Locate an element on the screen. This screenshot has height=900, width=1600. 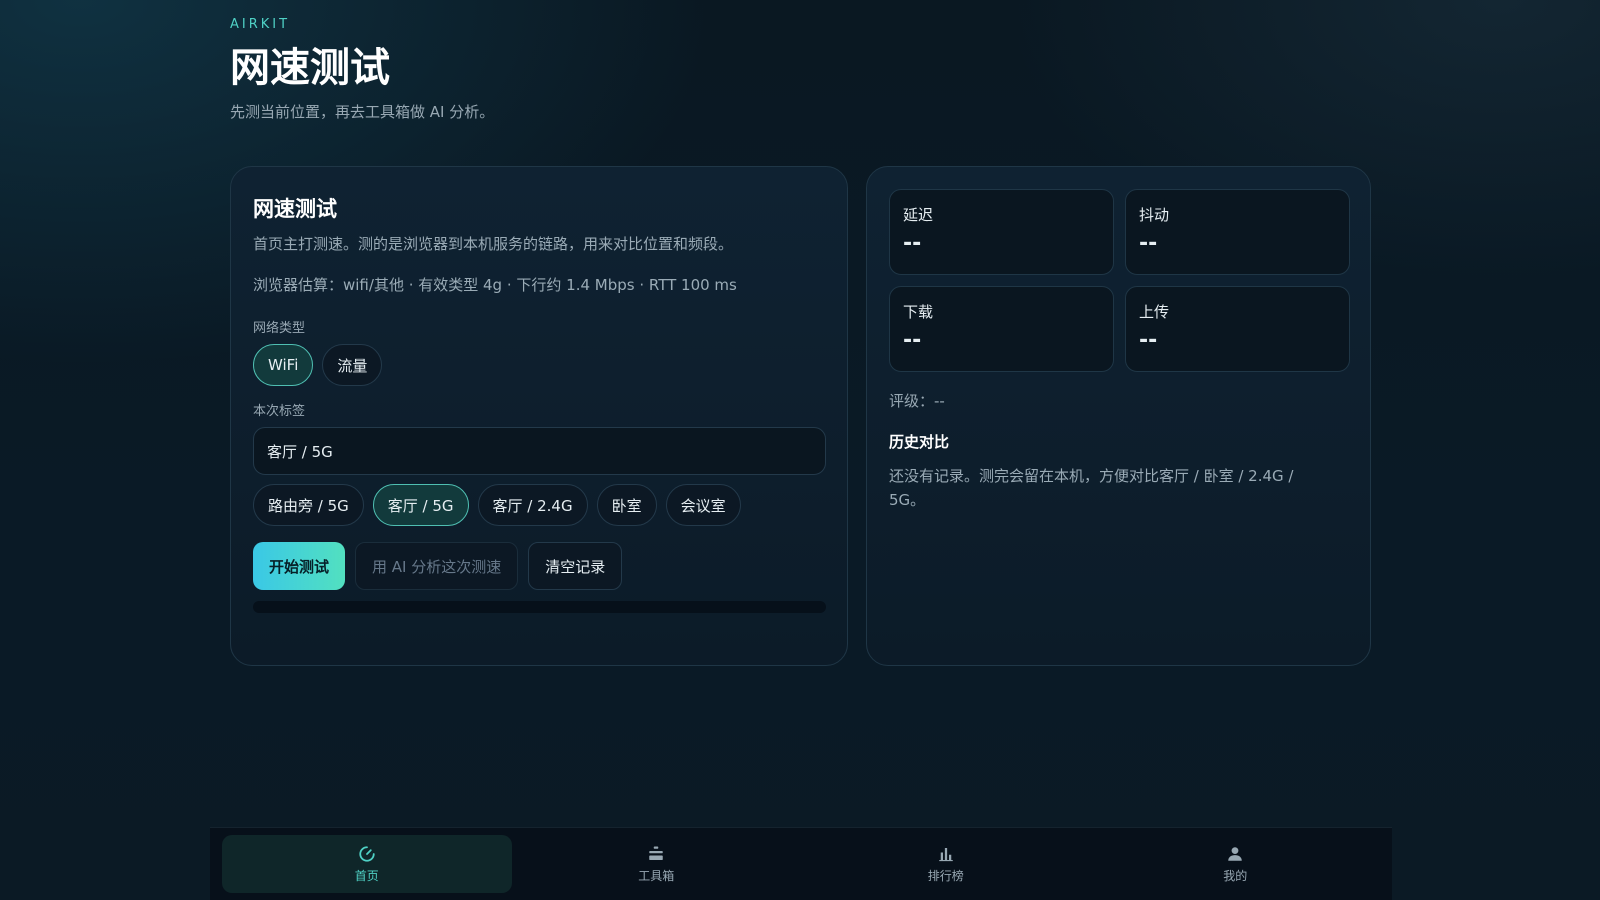
page-header: AIRKIT 网速测试 先测当前位置，再去工具箱做 AI 分析。 is located at coordinates (362, 69).